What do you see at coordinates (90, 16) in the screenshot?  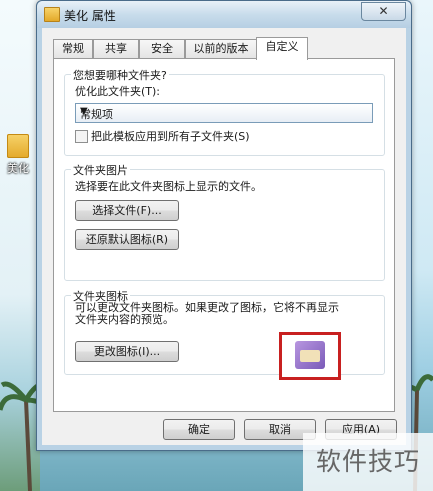 I see `window-title: 美化 属性` at bounding box center [90, 16].